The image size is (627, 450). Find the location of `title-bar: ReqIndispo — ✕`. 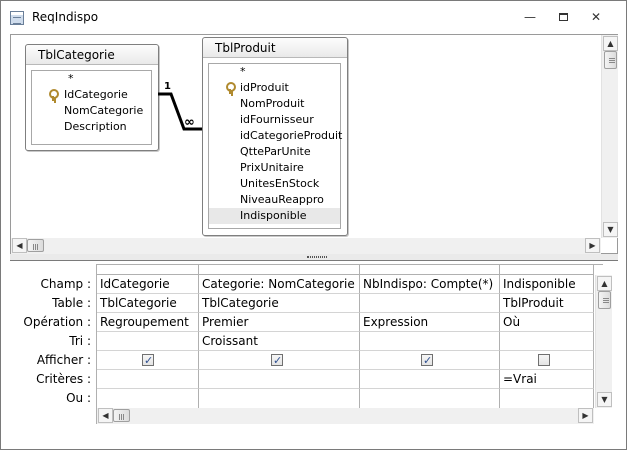

title-bar: ReqIndispo — ✕ is located at coordinates (313, 17).